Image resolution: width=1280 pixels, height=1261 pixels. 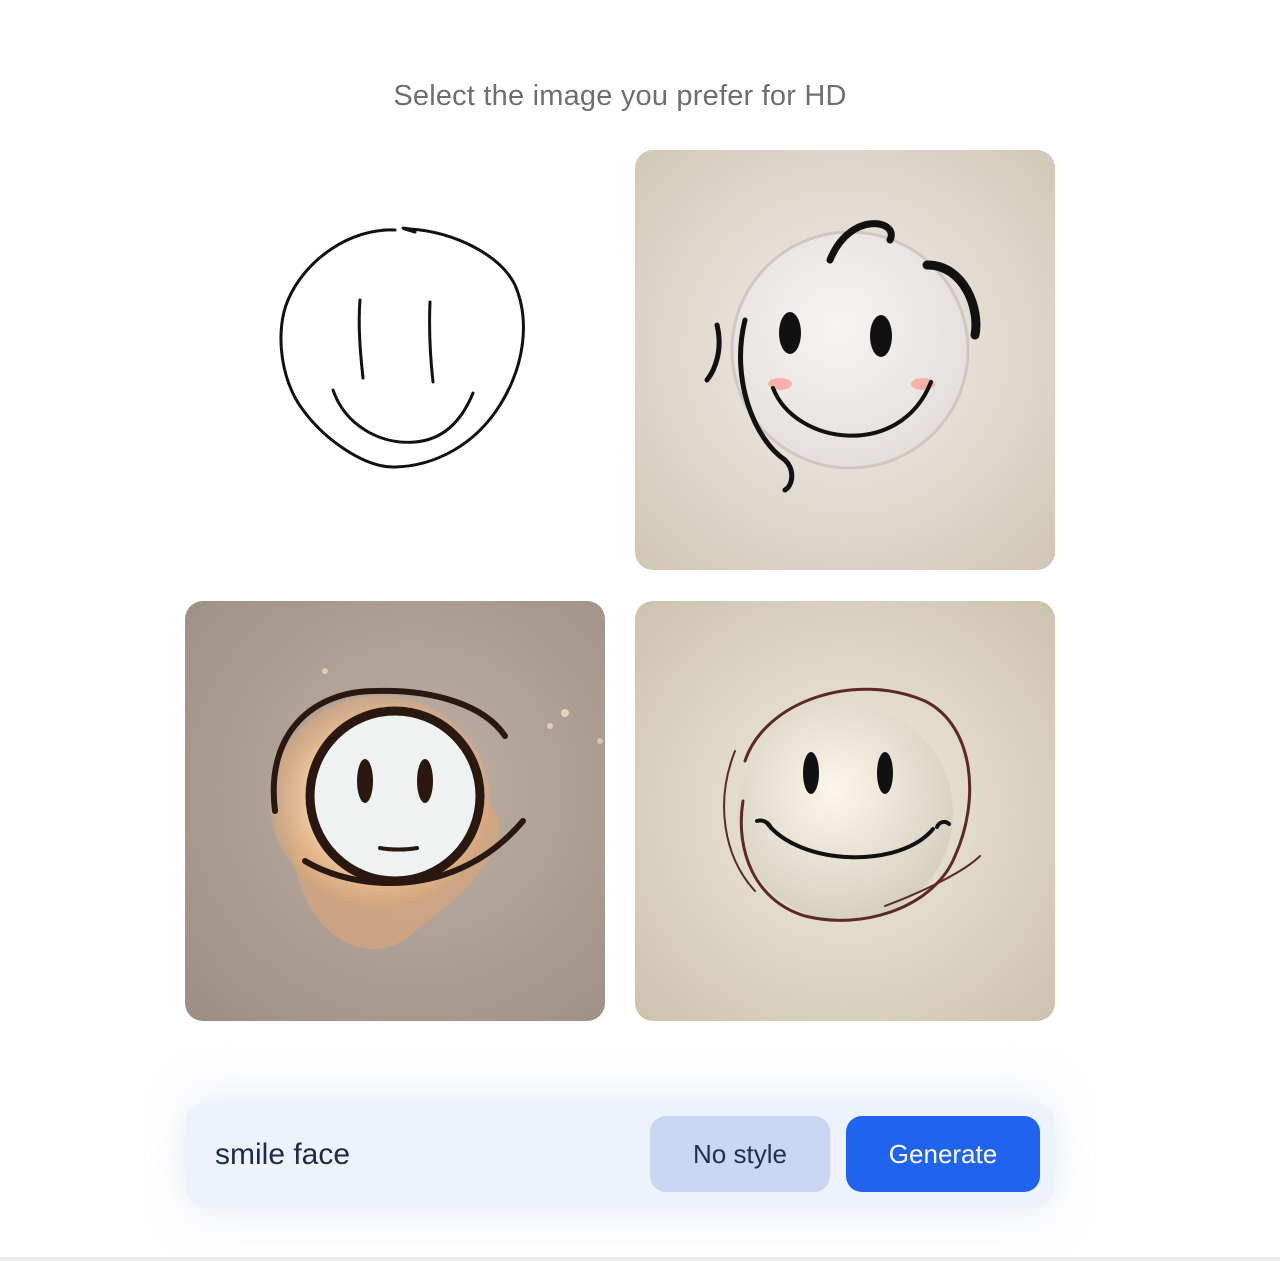 I want to click on prompt-input, so click(x=425, y=1155).